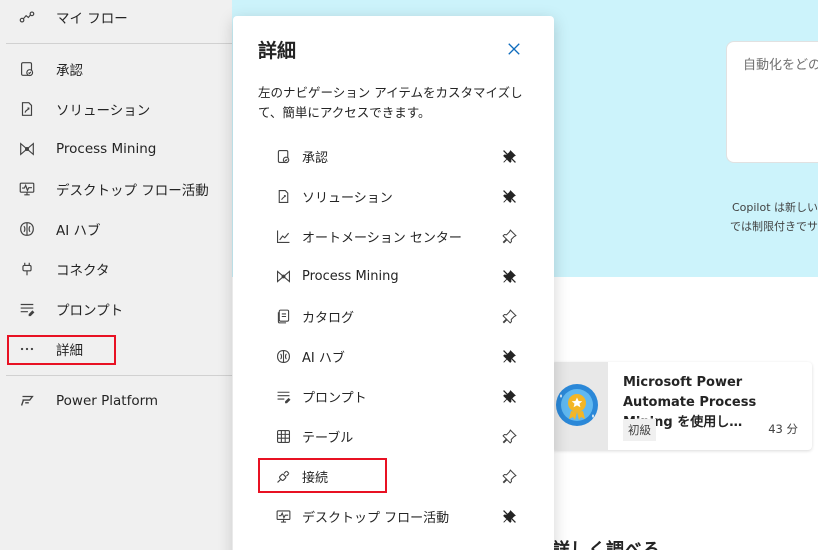  I want to click on panel-item-label: Process Mining, so click(350, 276).